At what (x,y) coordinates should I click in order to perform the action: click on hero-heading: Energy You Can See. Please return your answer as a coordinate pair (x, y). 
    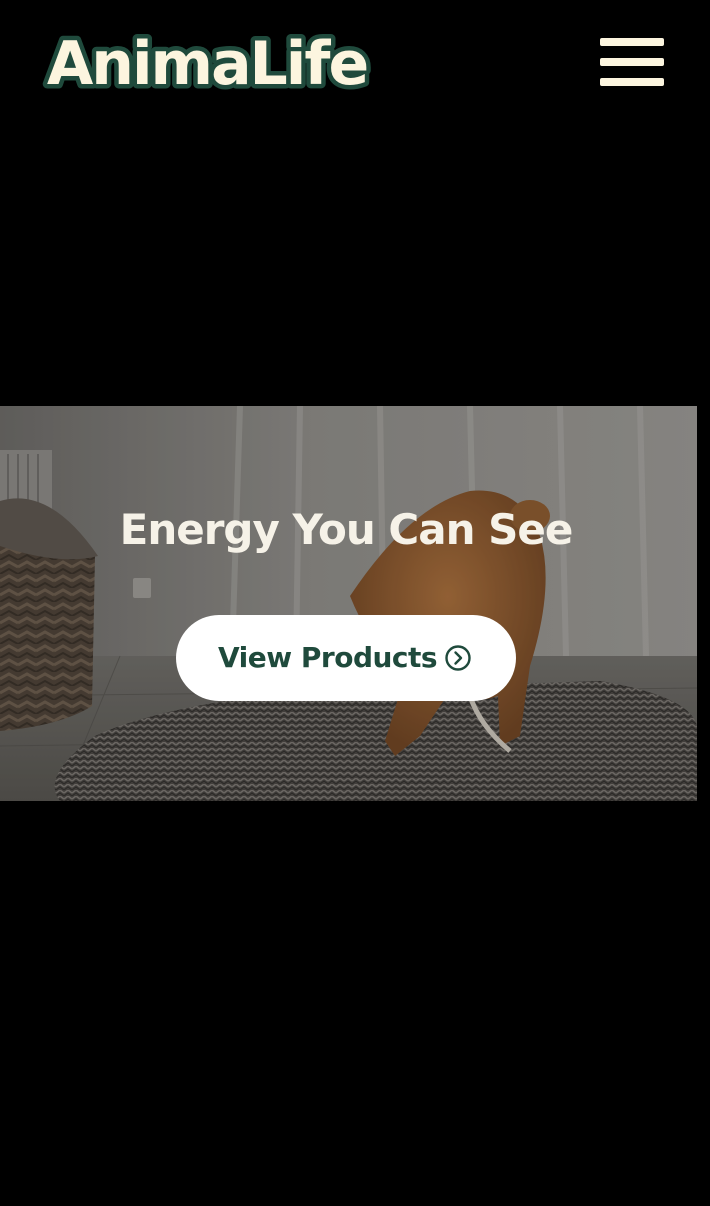
    Looking at the image, I should click on (346, 529).